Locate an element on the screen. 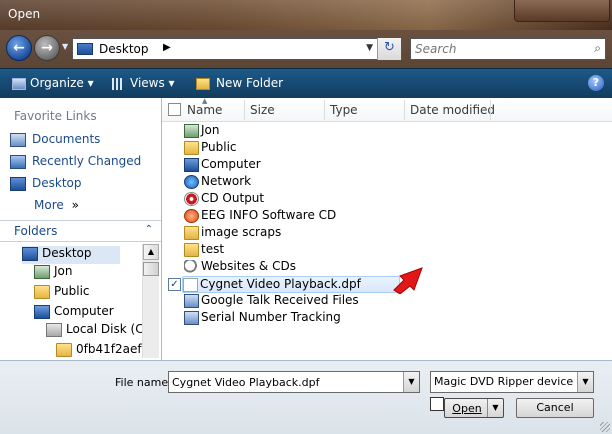  search-box: ⌕ is located at coordinates (508, 49).